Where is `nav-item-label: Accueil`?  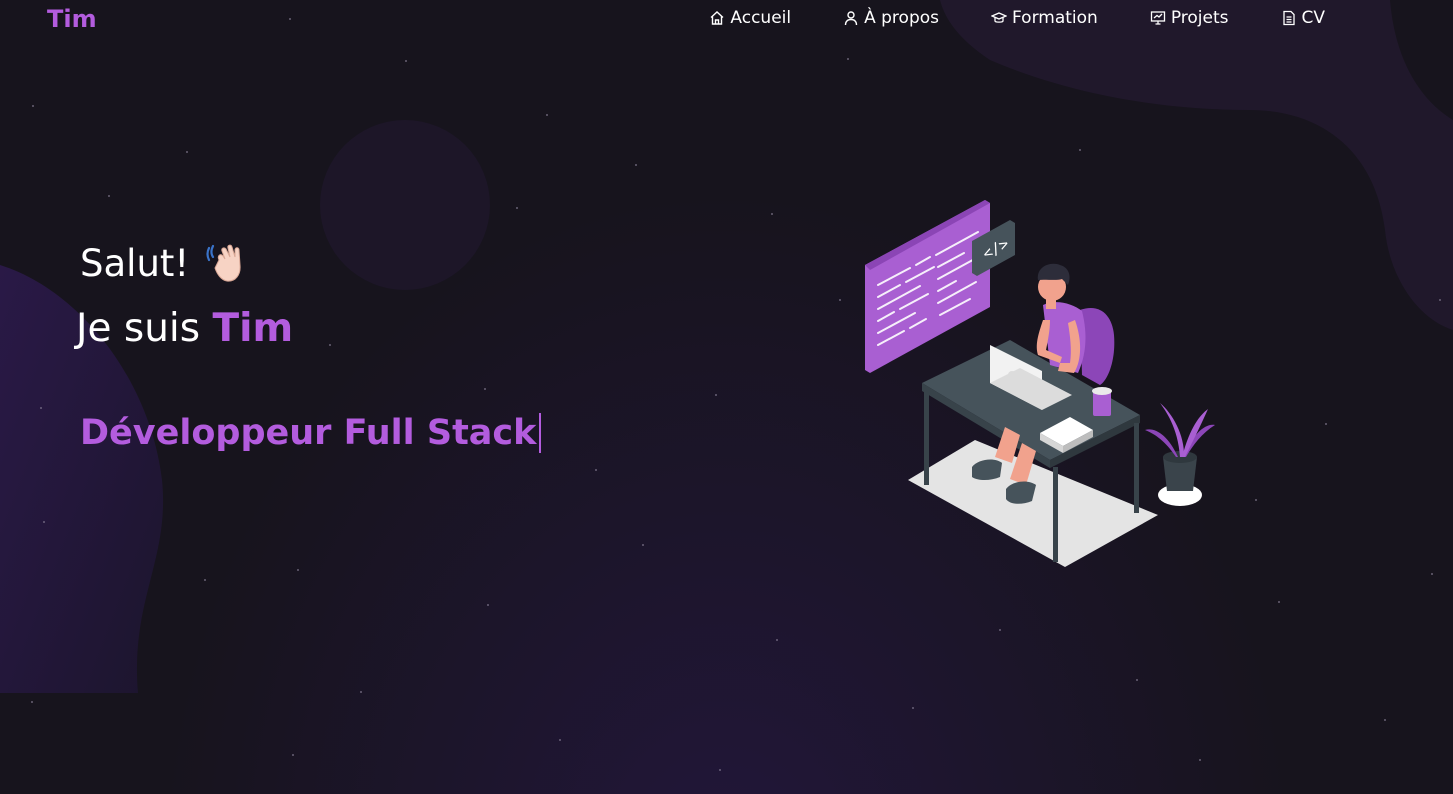 nav-item-label: Accueil is located at coordinates (761, 18).